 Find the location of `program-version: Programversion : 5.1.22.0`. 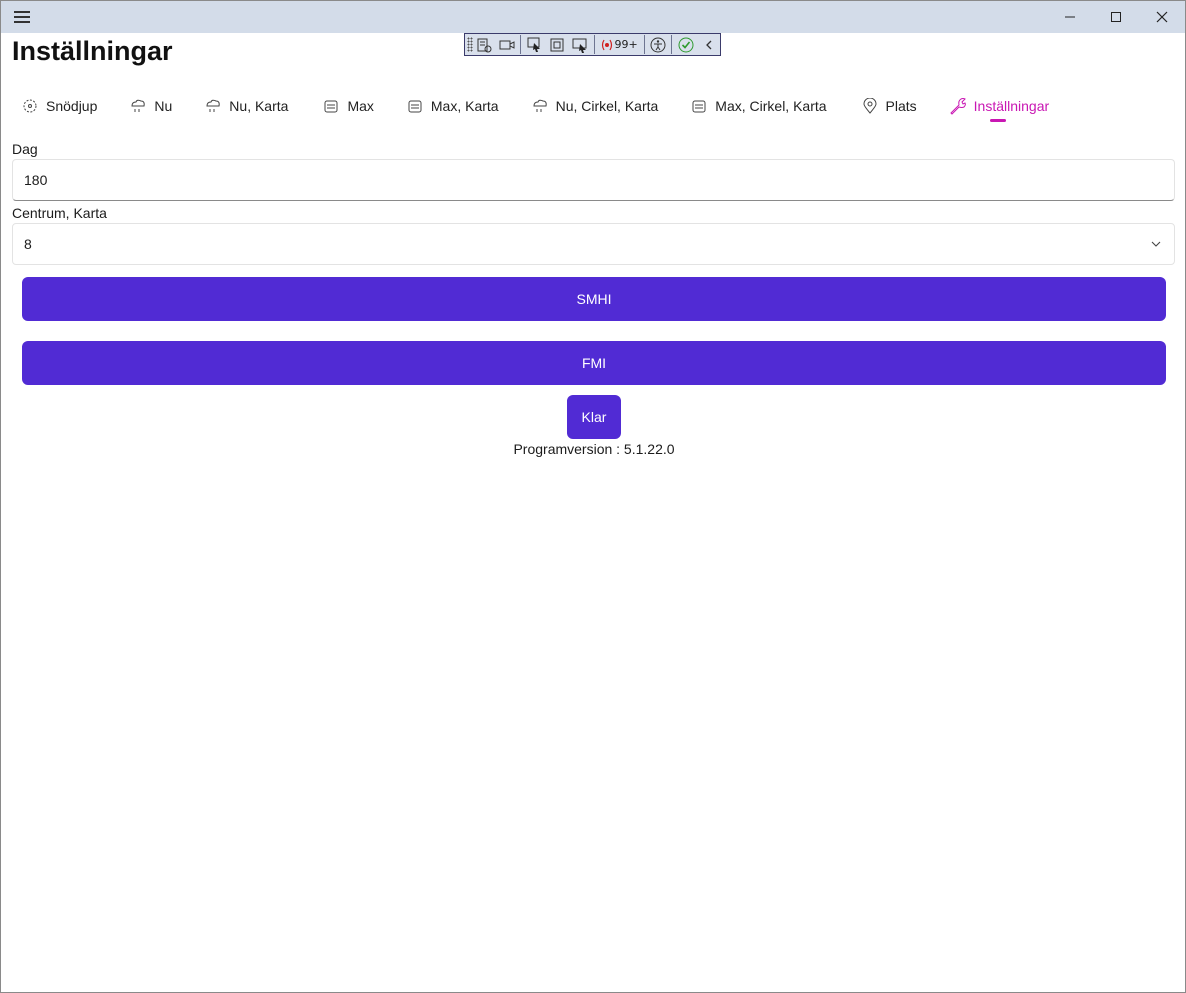

program-version: Programversion : 5.1.22.0 is located at coordinates (594, 449).